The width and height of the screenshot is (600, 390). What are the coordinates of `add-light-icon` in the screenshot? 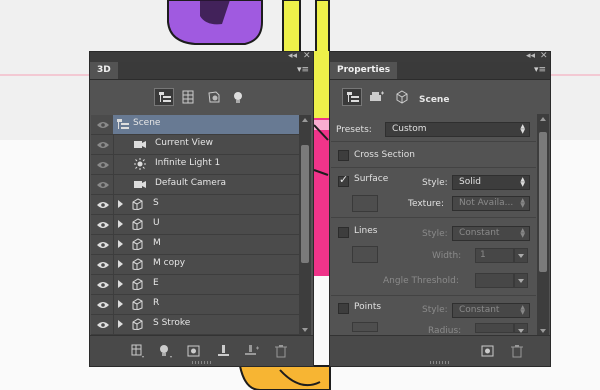 It's located at (166, 351).